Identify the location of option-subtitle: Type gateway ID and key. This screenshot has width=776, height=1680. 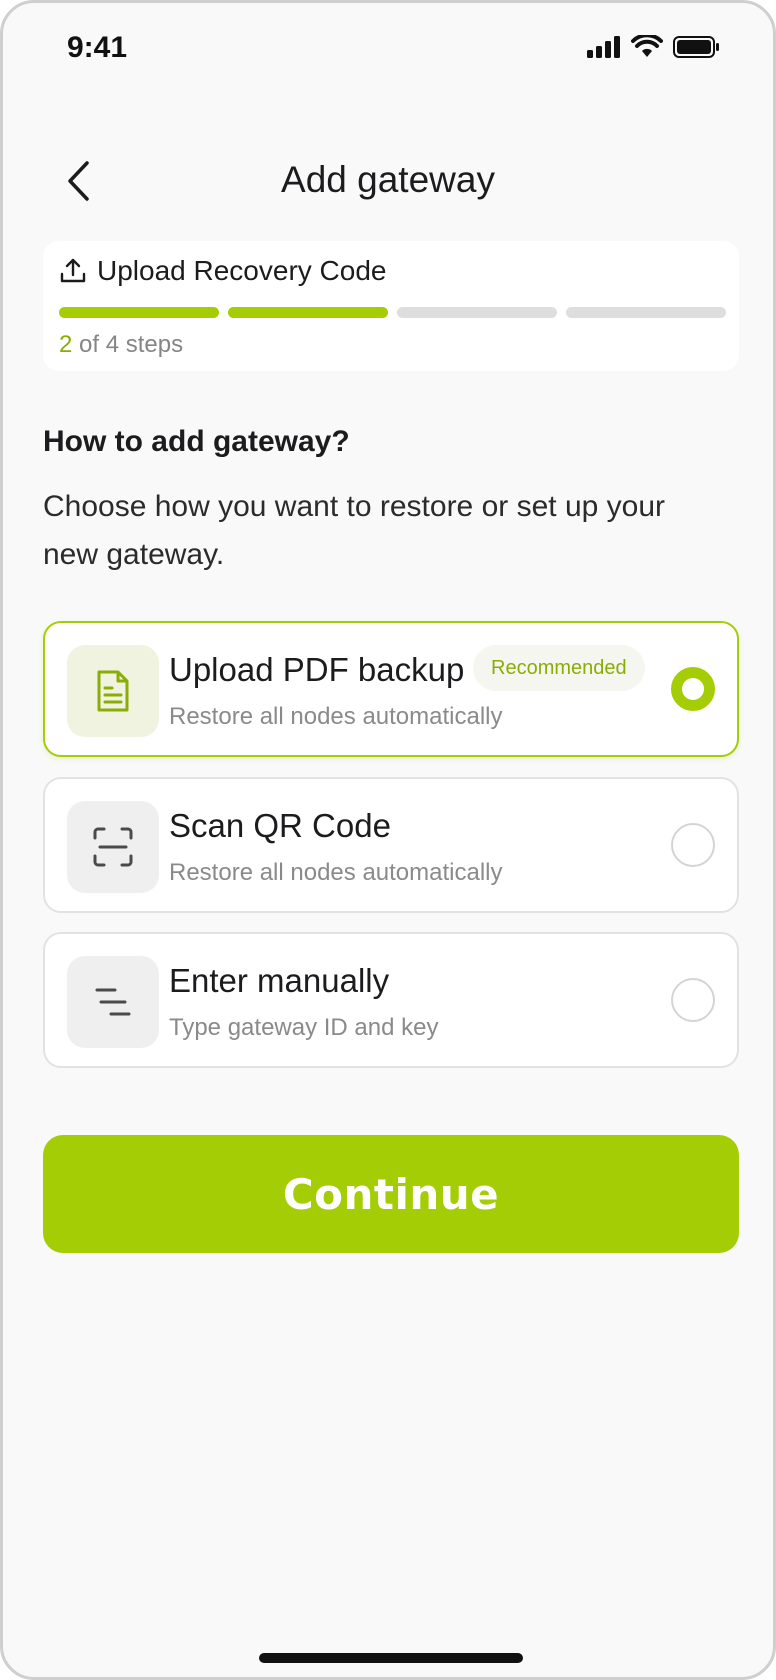
(304, 1027).